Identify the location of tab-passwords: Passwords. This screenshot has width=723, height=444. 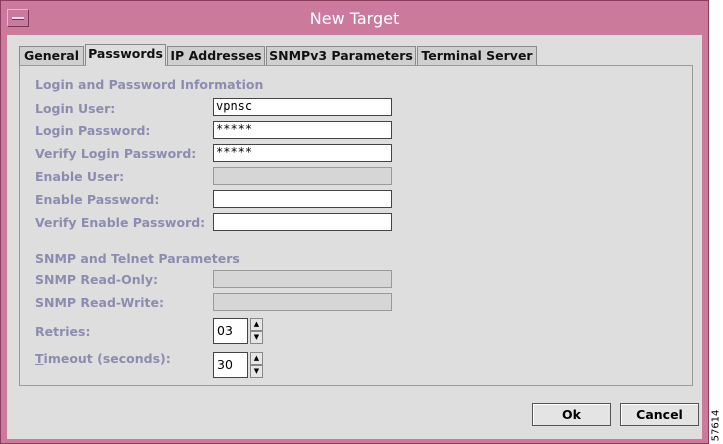
(125, 55).